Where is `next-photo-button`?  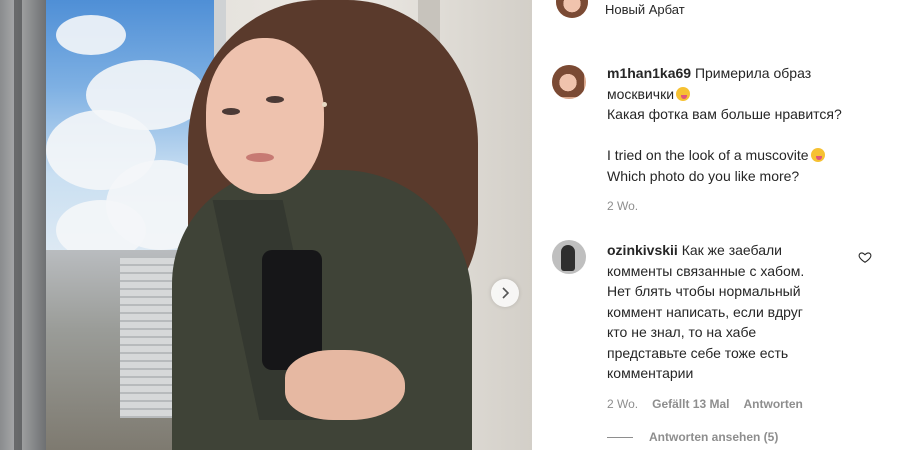 next-photo-button is located at coordinates (505, 293).